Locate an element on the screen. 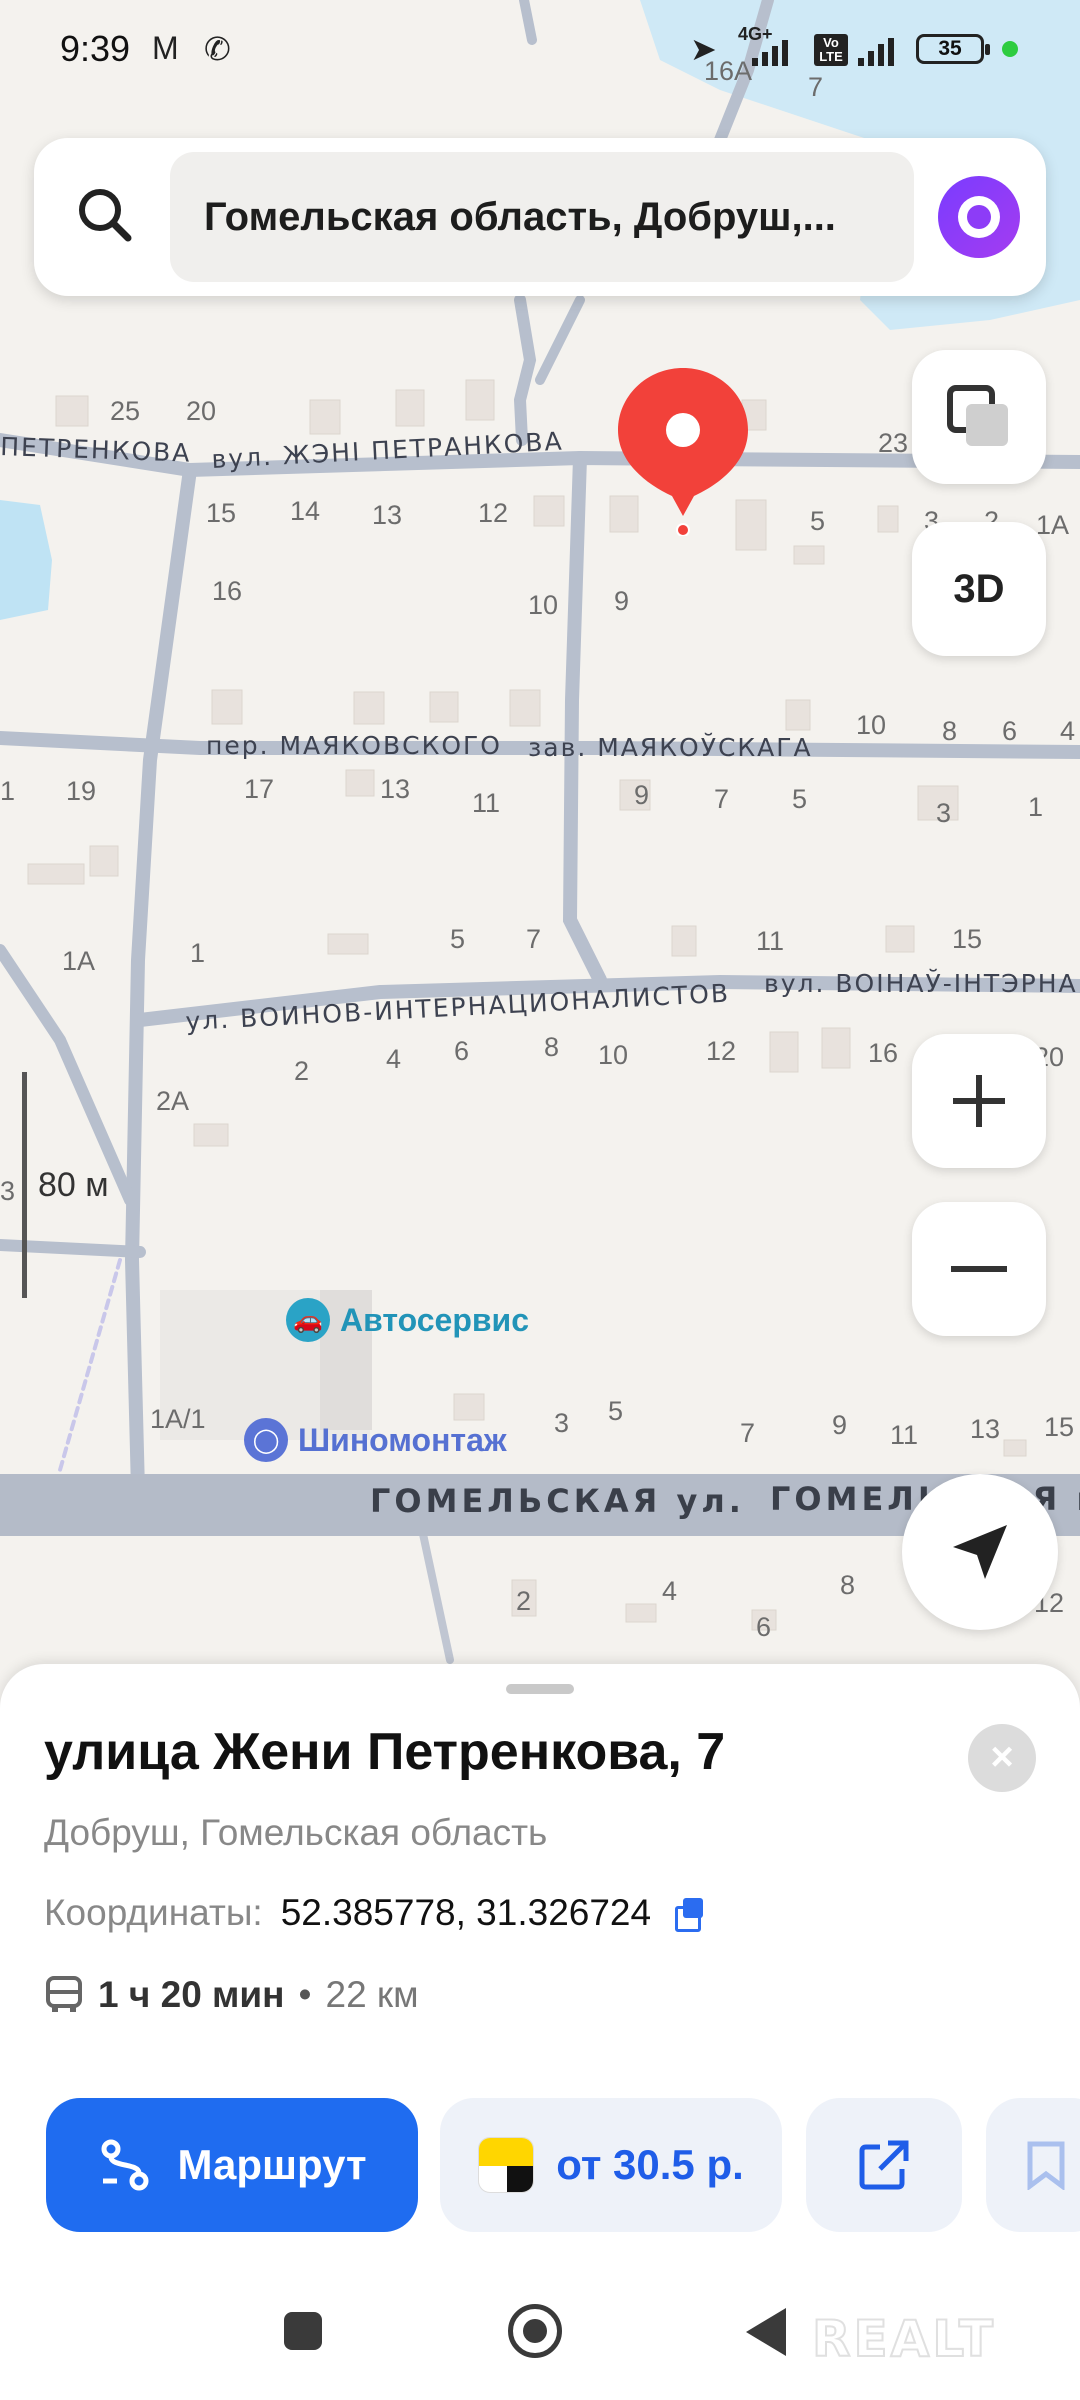 The image size is (1080, 2400). street-label-mayakouskaga: зав. МАЯКОЎСКАГА is located at coordinates (670, 747).